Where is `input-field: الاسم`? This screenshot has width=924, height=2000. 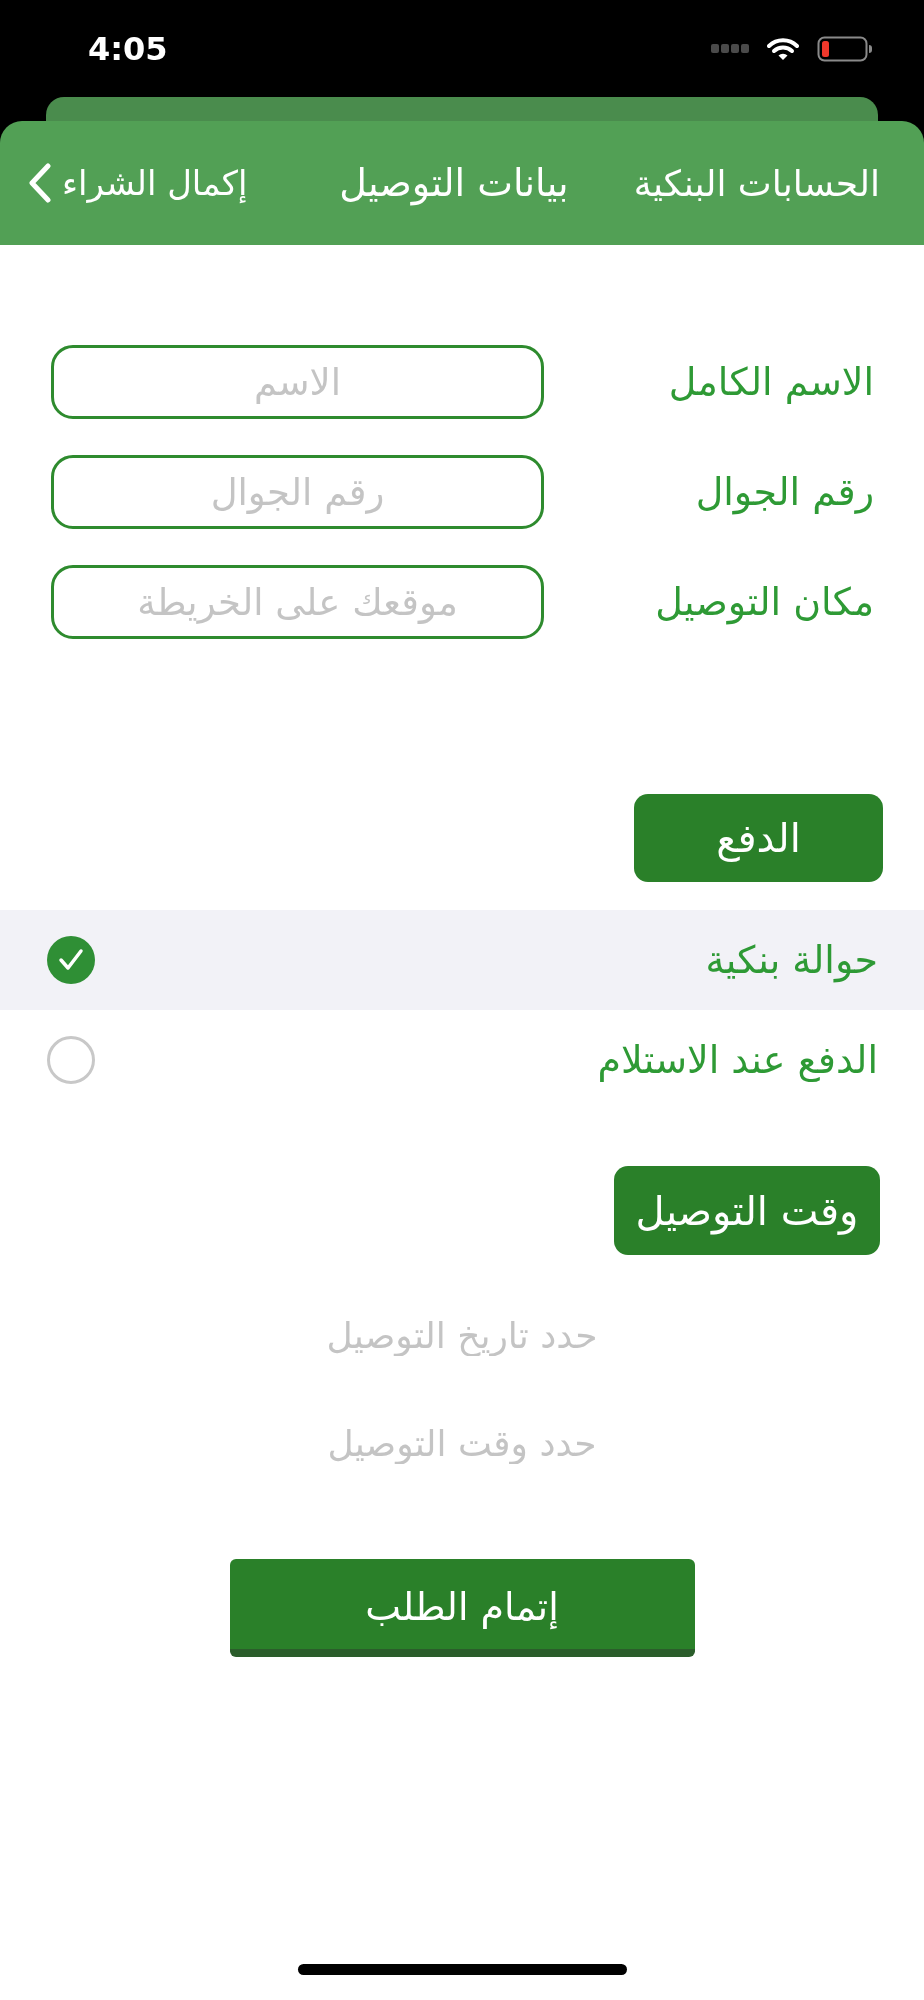 input-field: الاسم is located at coordinates (297, 382).